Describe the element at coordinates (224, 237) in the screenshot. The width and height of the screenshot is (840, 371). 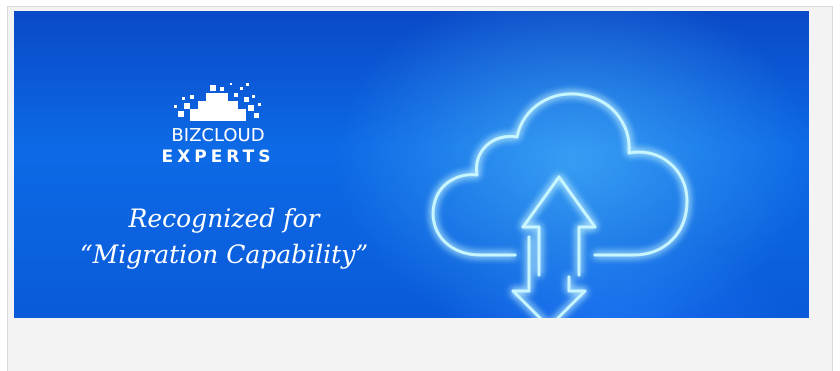
I see `recognition-tagline: Recognized for “Migration Capability”` at that location.